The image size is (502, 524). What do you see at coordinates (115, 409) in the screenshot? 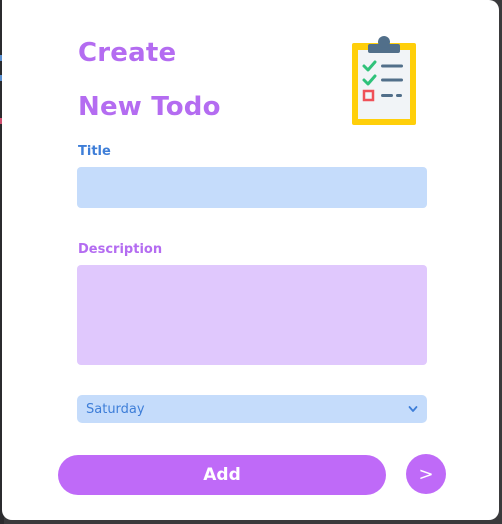
I see `day-select-value: Saturday` at bounding box center [115, 409].